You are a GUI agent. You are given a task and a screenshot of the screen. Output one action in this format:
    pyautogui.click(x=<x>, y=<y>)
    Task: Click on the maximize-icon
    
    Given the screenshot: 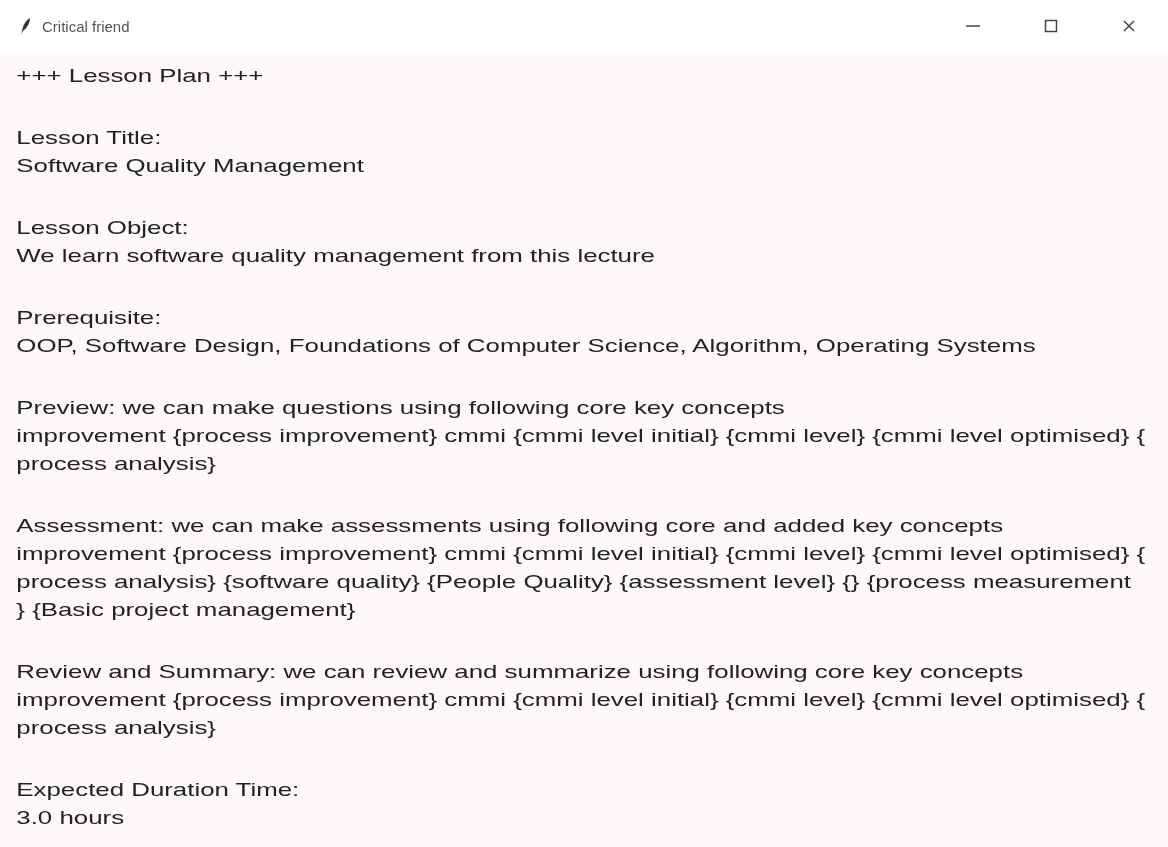 What is the action you would take?
    pyautogui.click(x=1051, y=26)
    